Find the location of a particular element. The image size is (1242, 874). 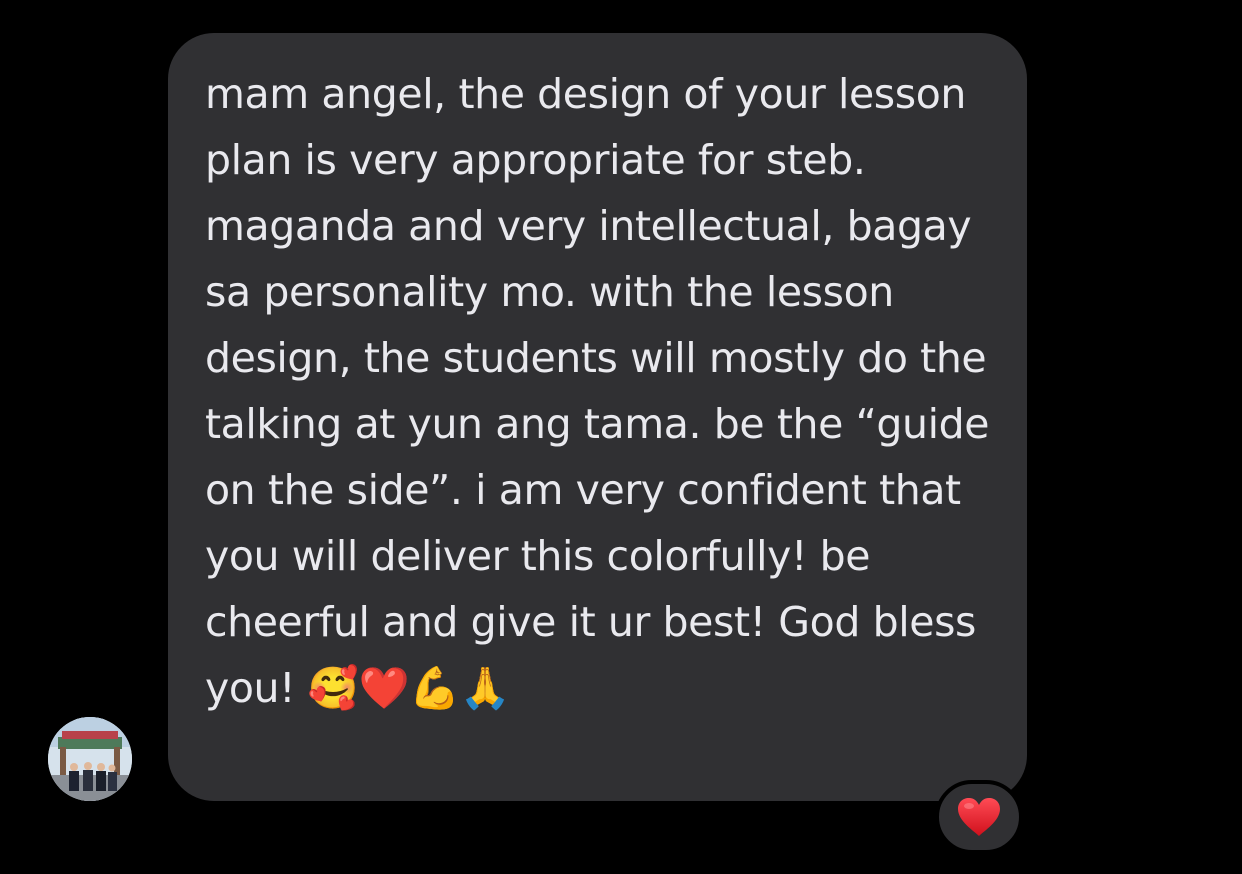

contact-avatar is located at coordinates (90, 759).